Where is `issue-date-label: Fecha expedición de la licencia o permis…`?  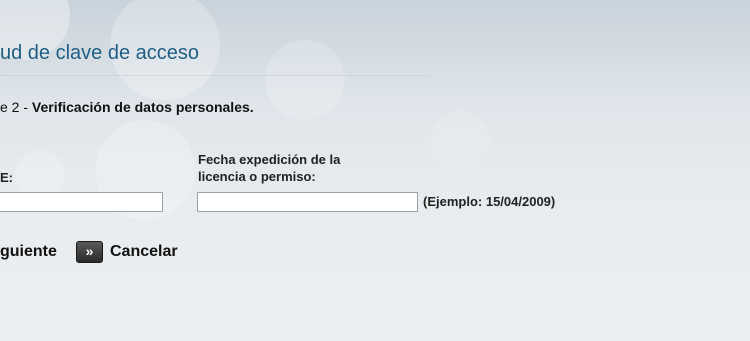 issue-date-label: Fecha expedición de la licencia o permis… is located at coordinates (269, 168).